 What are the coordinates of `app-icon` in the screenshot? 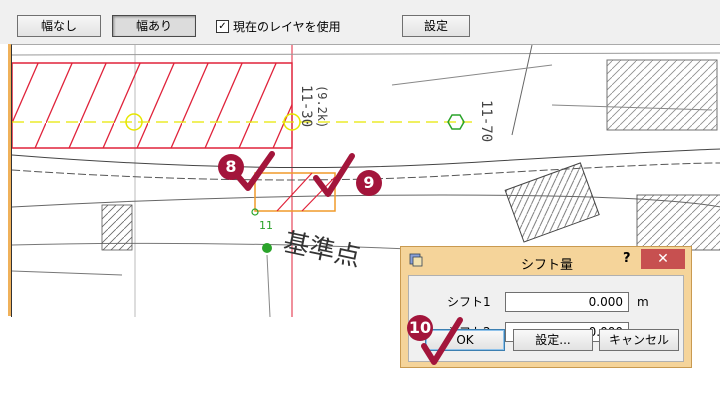 It's located at (416, 260).